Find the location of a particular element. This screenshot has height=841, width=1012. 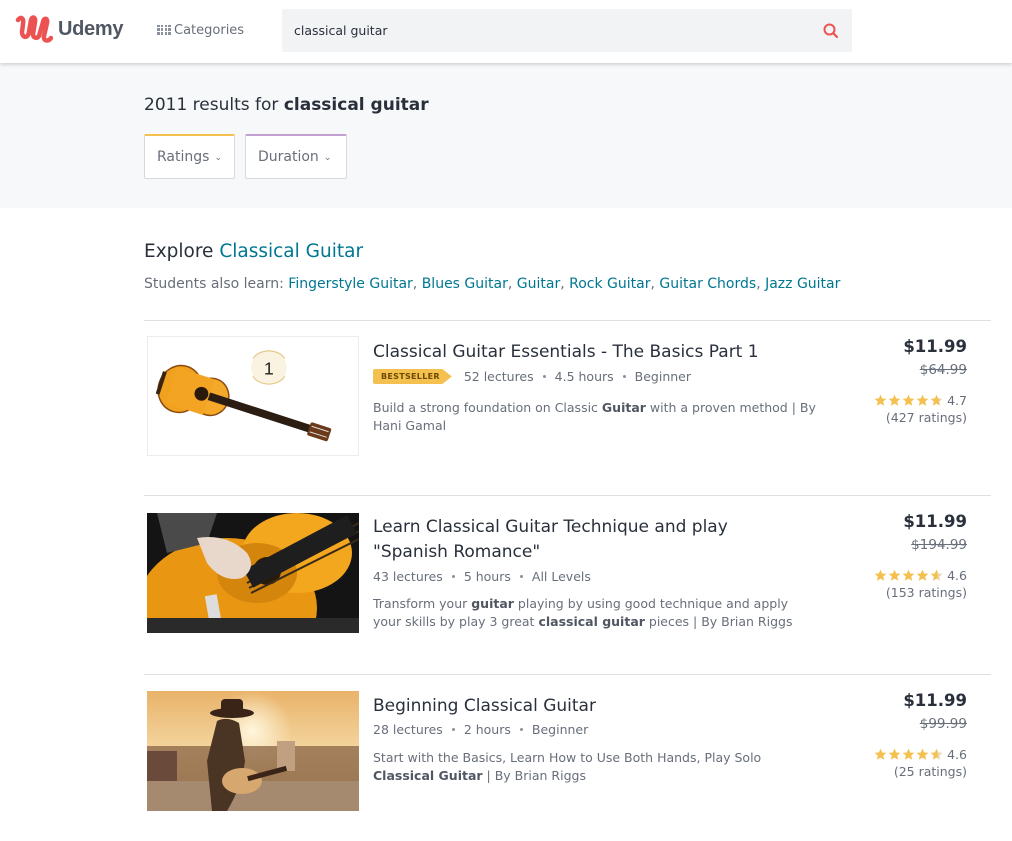

related-topic-link: Rock Guitar is located at coordinates (609, 284).